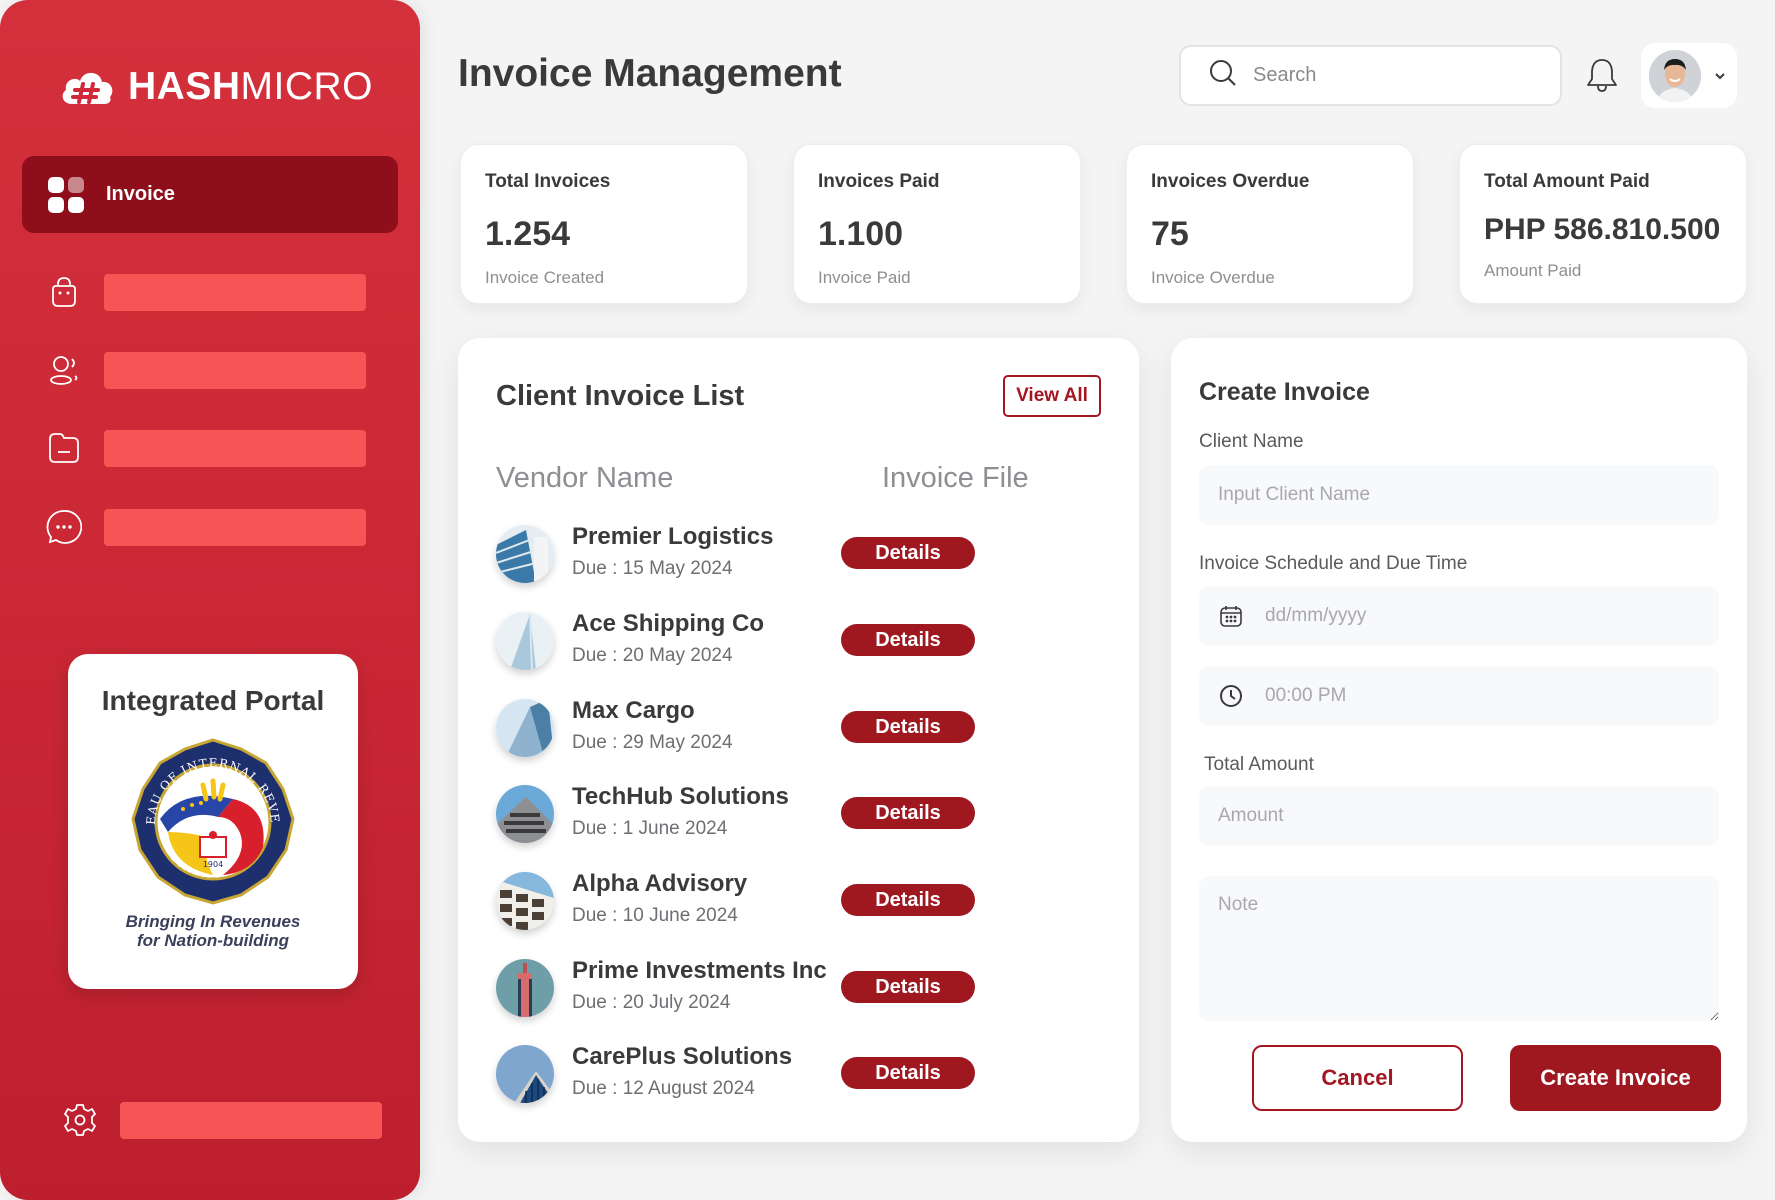 This screenshot has width=1775, height=1200. What do you see at coordinates (633, 710) in the screenshot?
I see `vendor-name: Max Cargo` at bounding box center [633, 710].